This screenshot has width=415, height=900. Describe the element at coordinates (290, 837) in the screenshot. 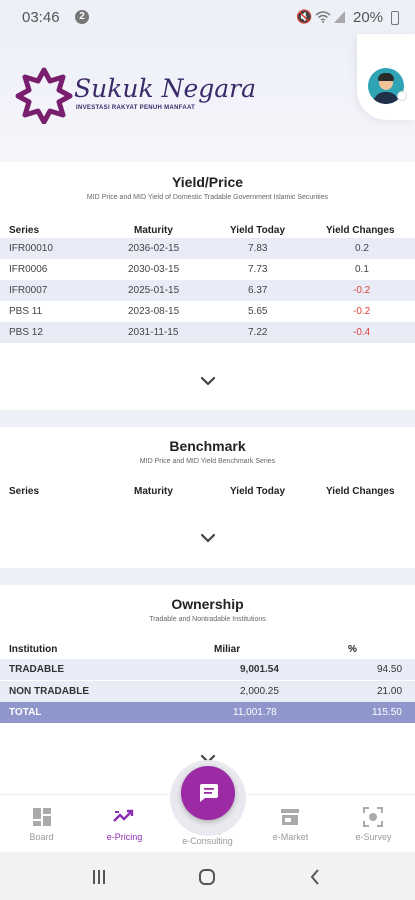

I see `nav-e-market-label: e-Market` at that location.